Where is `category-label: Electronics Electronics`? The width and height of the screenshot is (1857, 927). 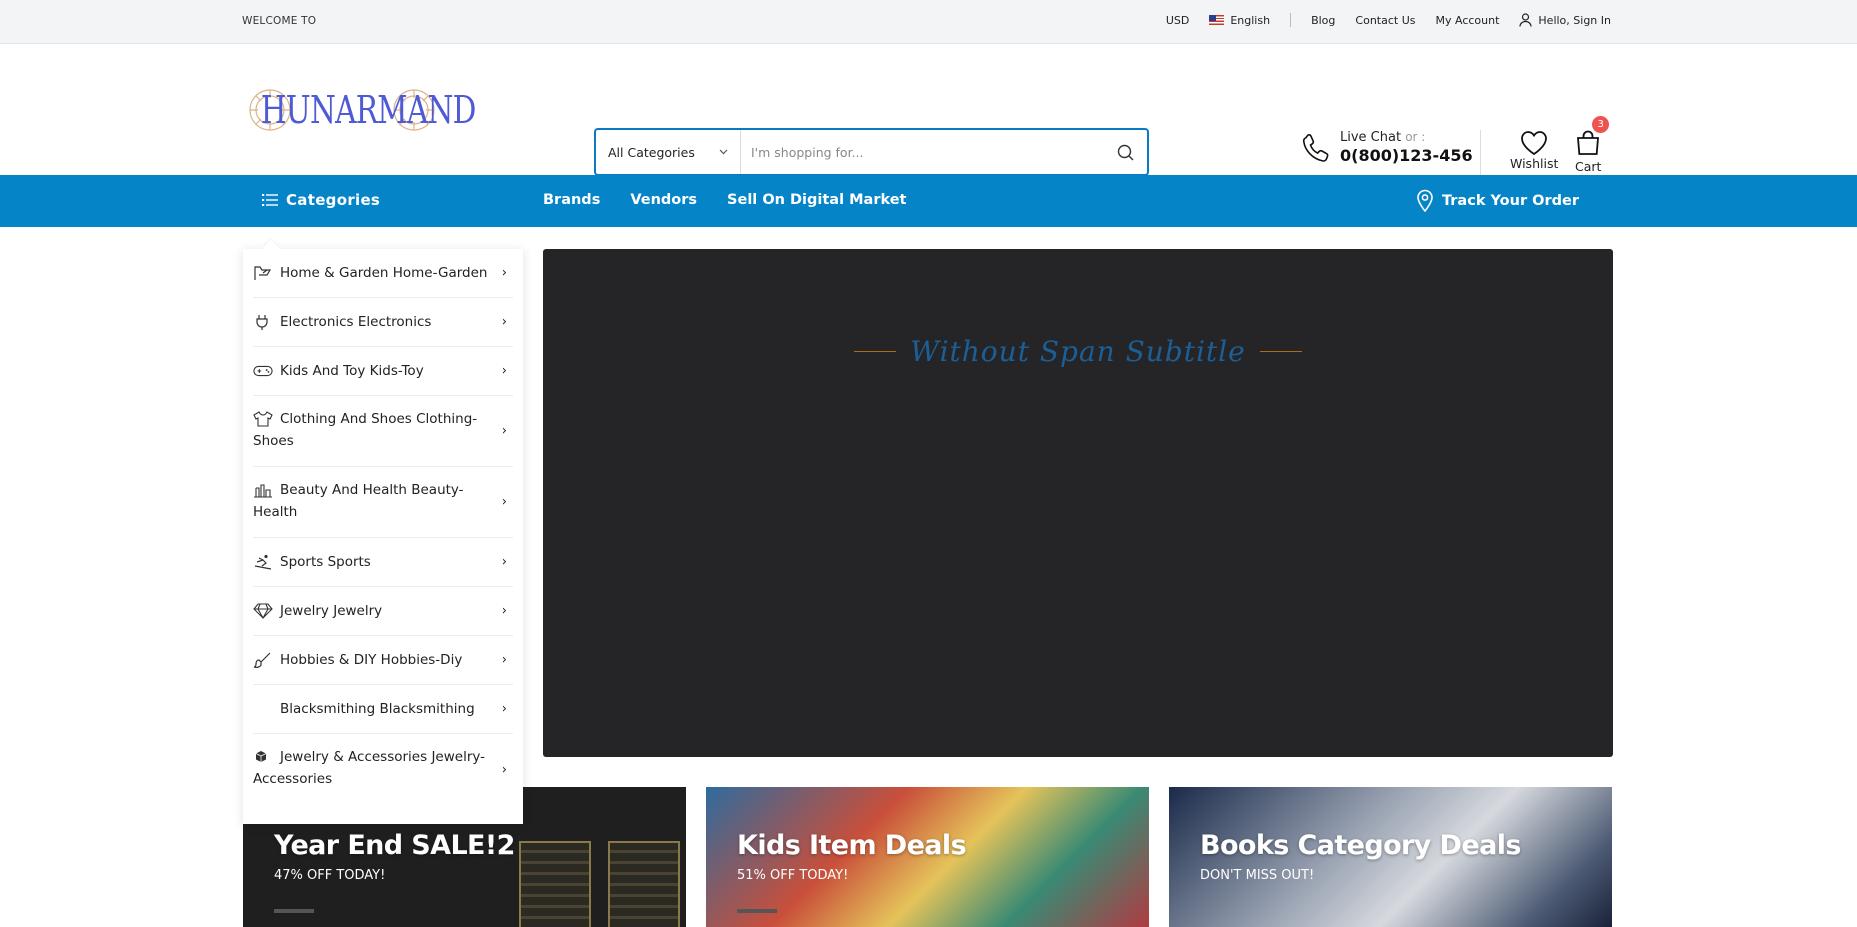 category-label: Electronics Electronics is located at coordinates (356, 322).